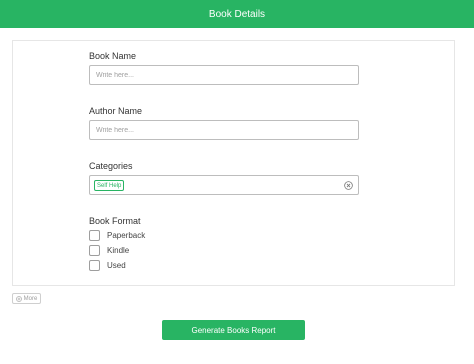 The width and height of the screenshot is (474, 364). Describe the element at coordinates (30, 298) in the screenshot. I see `more-button-label: More` at that location.